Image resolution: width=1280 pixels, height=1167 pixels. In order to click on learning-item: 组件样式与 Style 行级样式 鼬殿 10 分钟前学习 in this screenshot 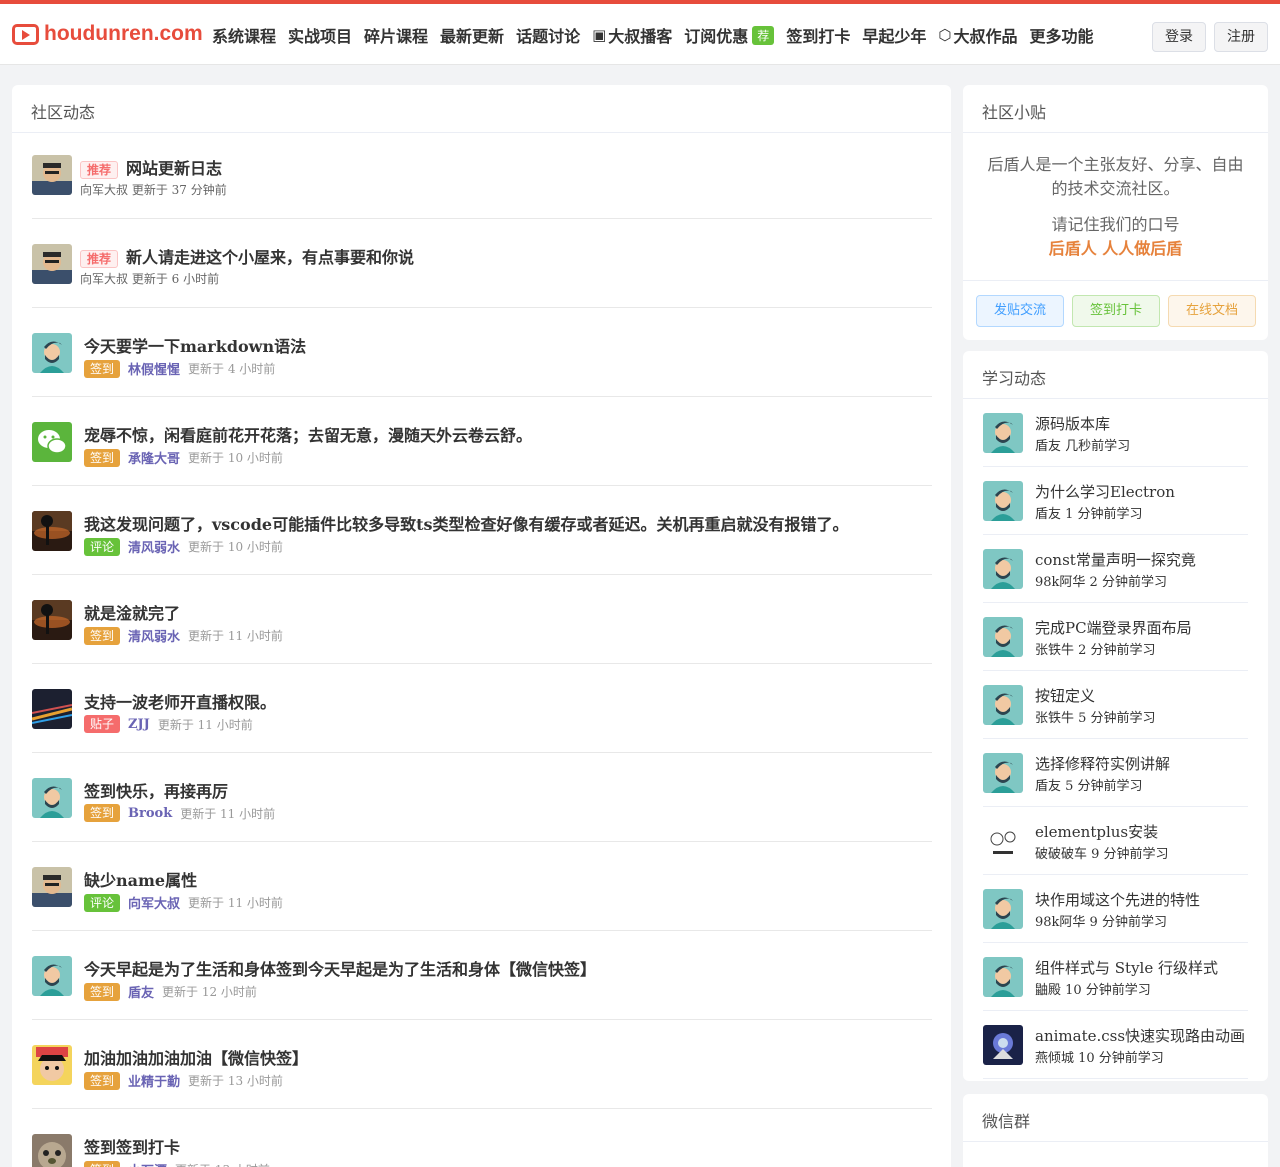, I will do `click(1115, 977)`.